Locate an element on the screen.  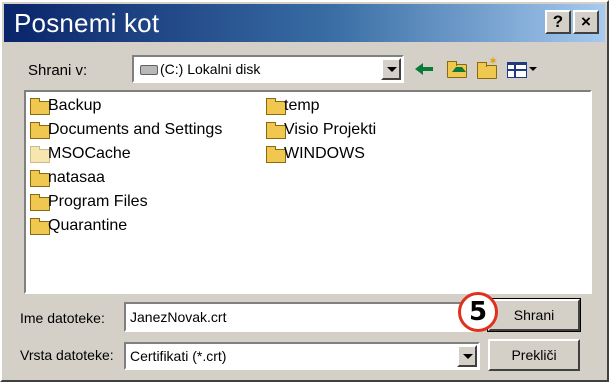
dialog-title: Posnemi kot is located at coordinates (87, 23).